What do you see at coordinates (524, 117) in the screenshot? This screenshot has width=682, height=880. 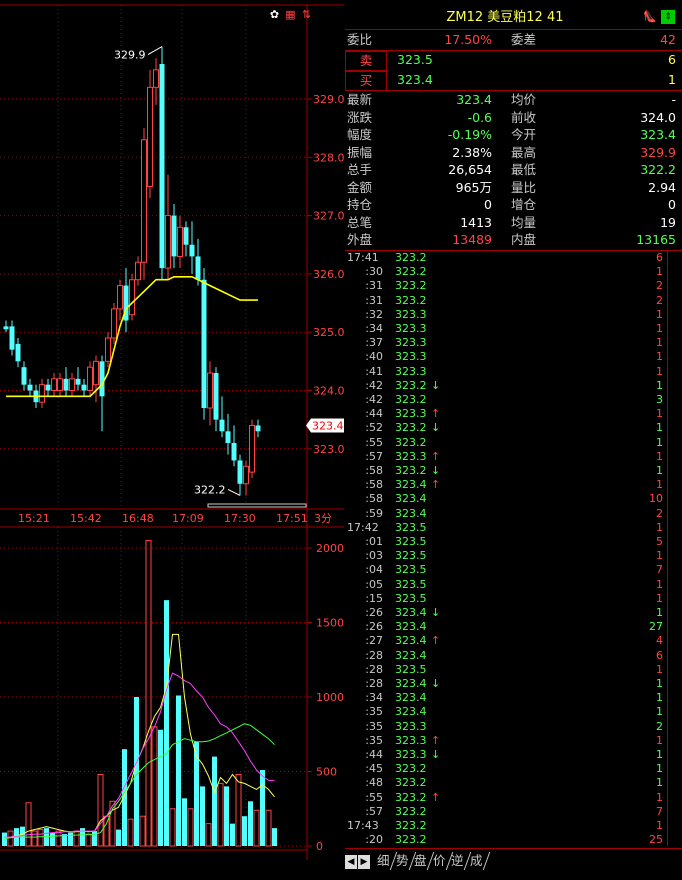 I see `stat-label: 前收` at bounding box center [524, 117].